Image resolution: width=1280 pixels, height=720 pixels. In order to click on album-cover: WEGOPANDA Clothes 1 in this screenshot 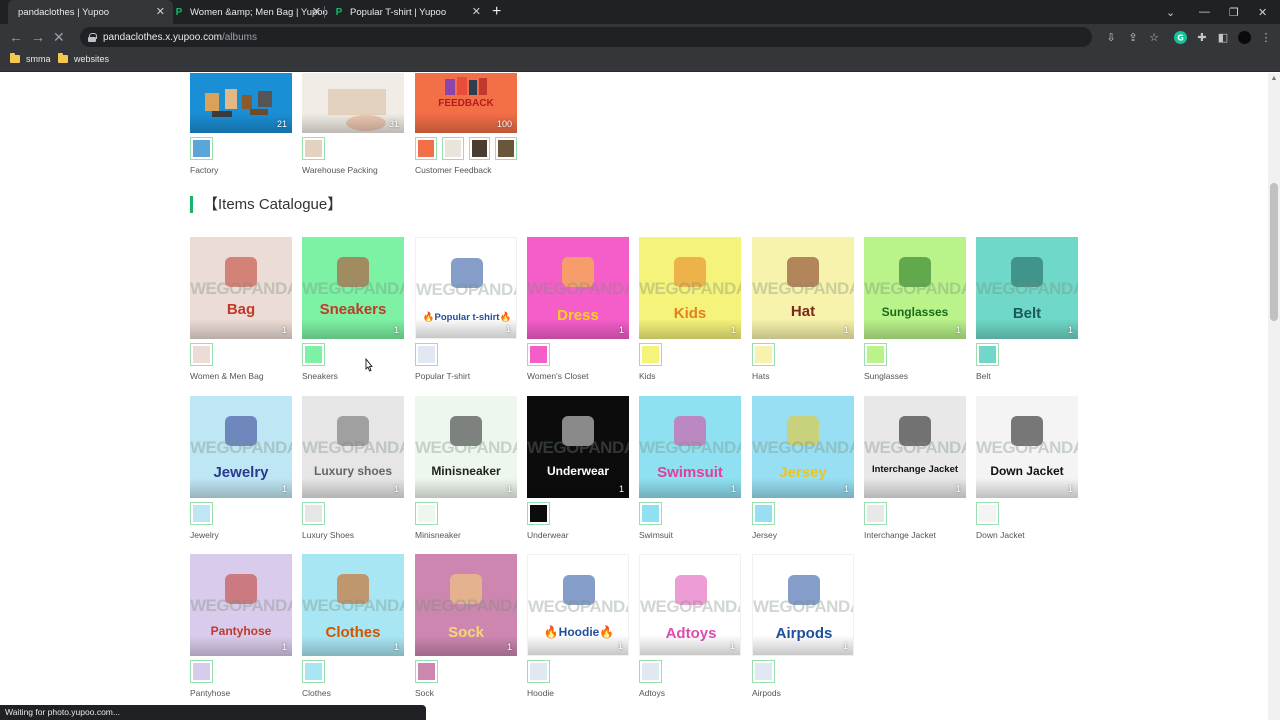, I will do `click(353, 605)`.